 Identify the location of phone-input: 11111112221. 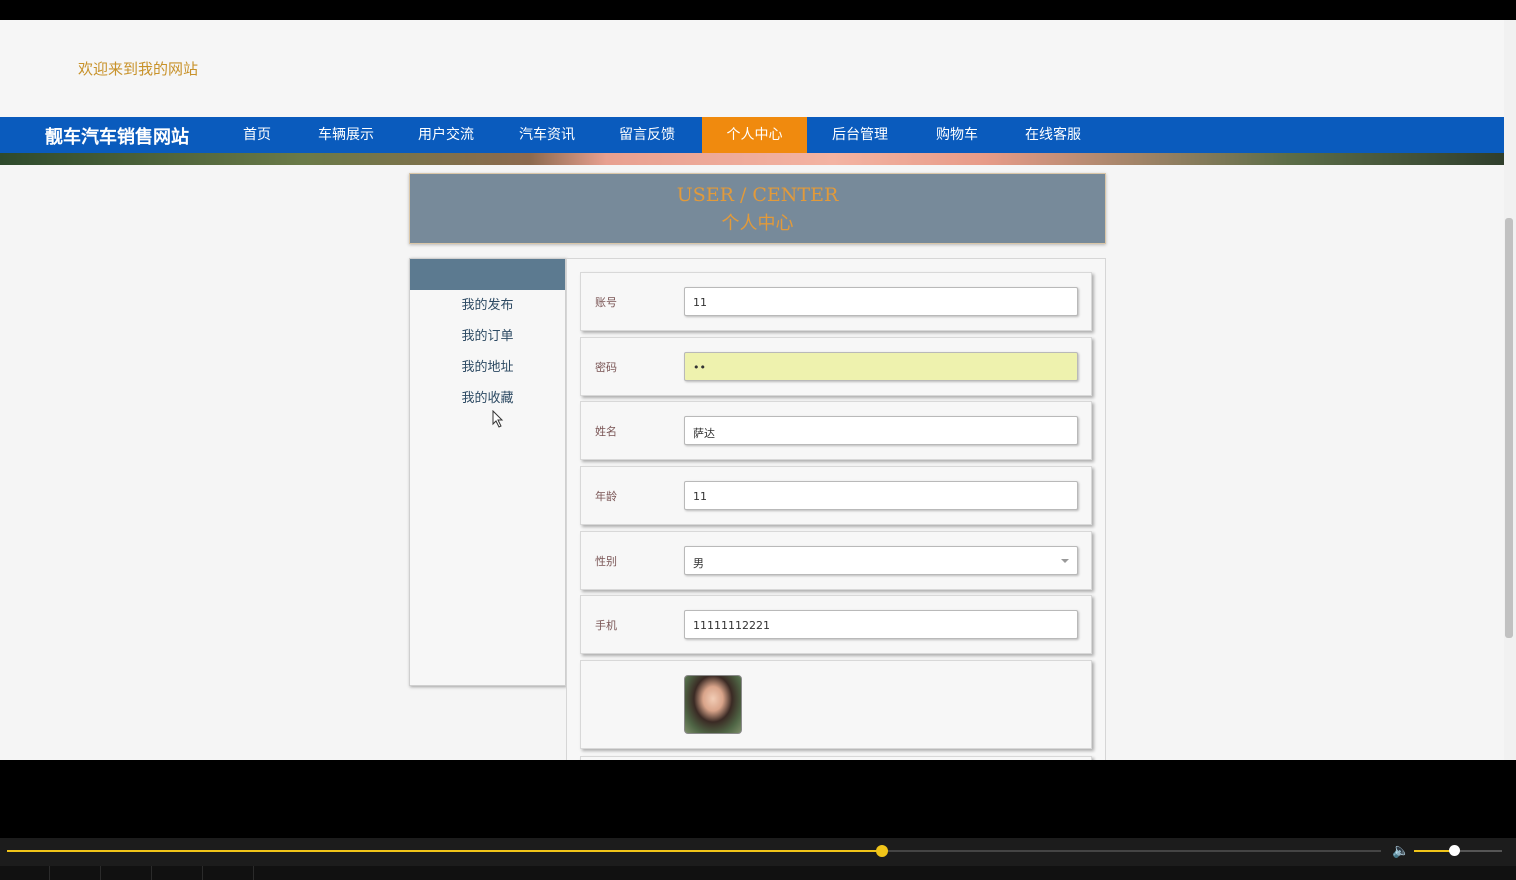
(881, 624).